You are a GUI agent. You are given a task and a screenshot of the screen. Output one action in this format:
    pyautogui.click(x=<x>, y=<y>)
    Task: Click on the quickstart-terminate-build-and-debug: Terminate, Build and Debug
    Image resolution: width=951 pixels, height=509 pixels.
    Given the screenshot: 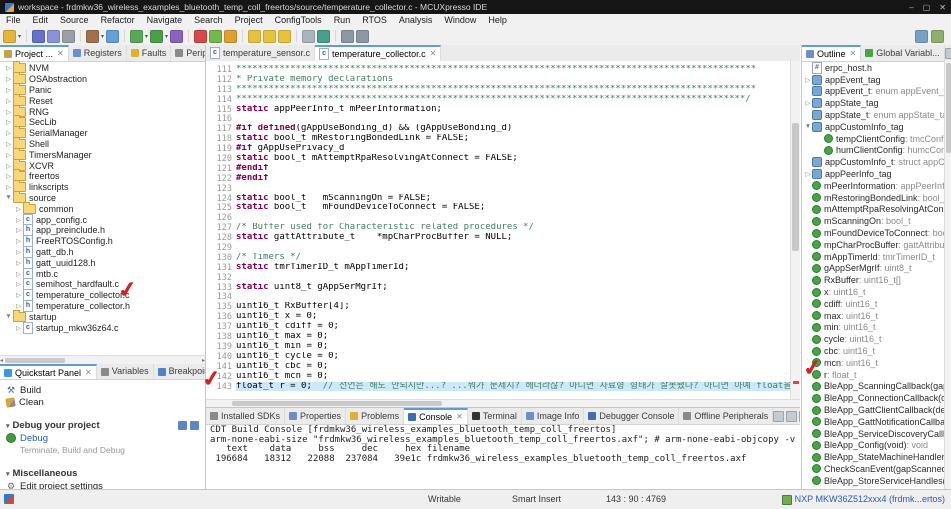 What is the action you would take?
    pyautogui.click(x=102, y=450)
    